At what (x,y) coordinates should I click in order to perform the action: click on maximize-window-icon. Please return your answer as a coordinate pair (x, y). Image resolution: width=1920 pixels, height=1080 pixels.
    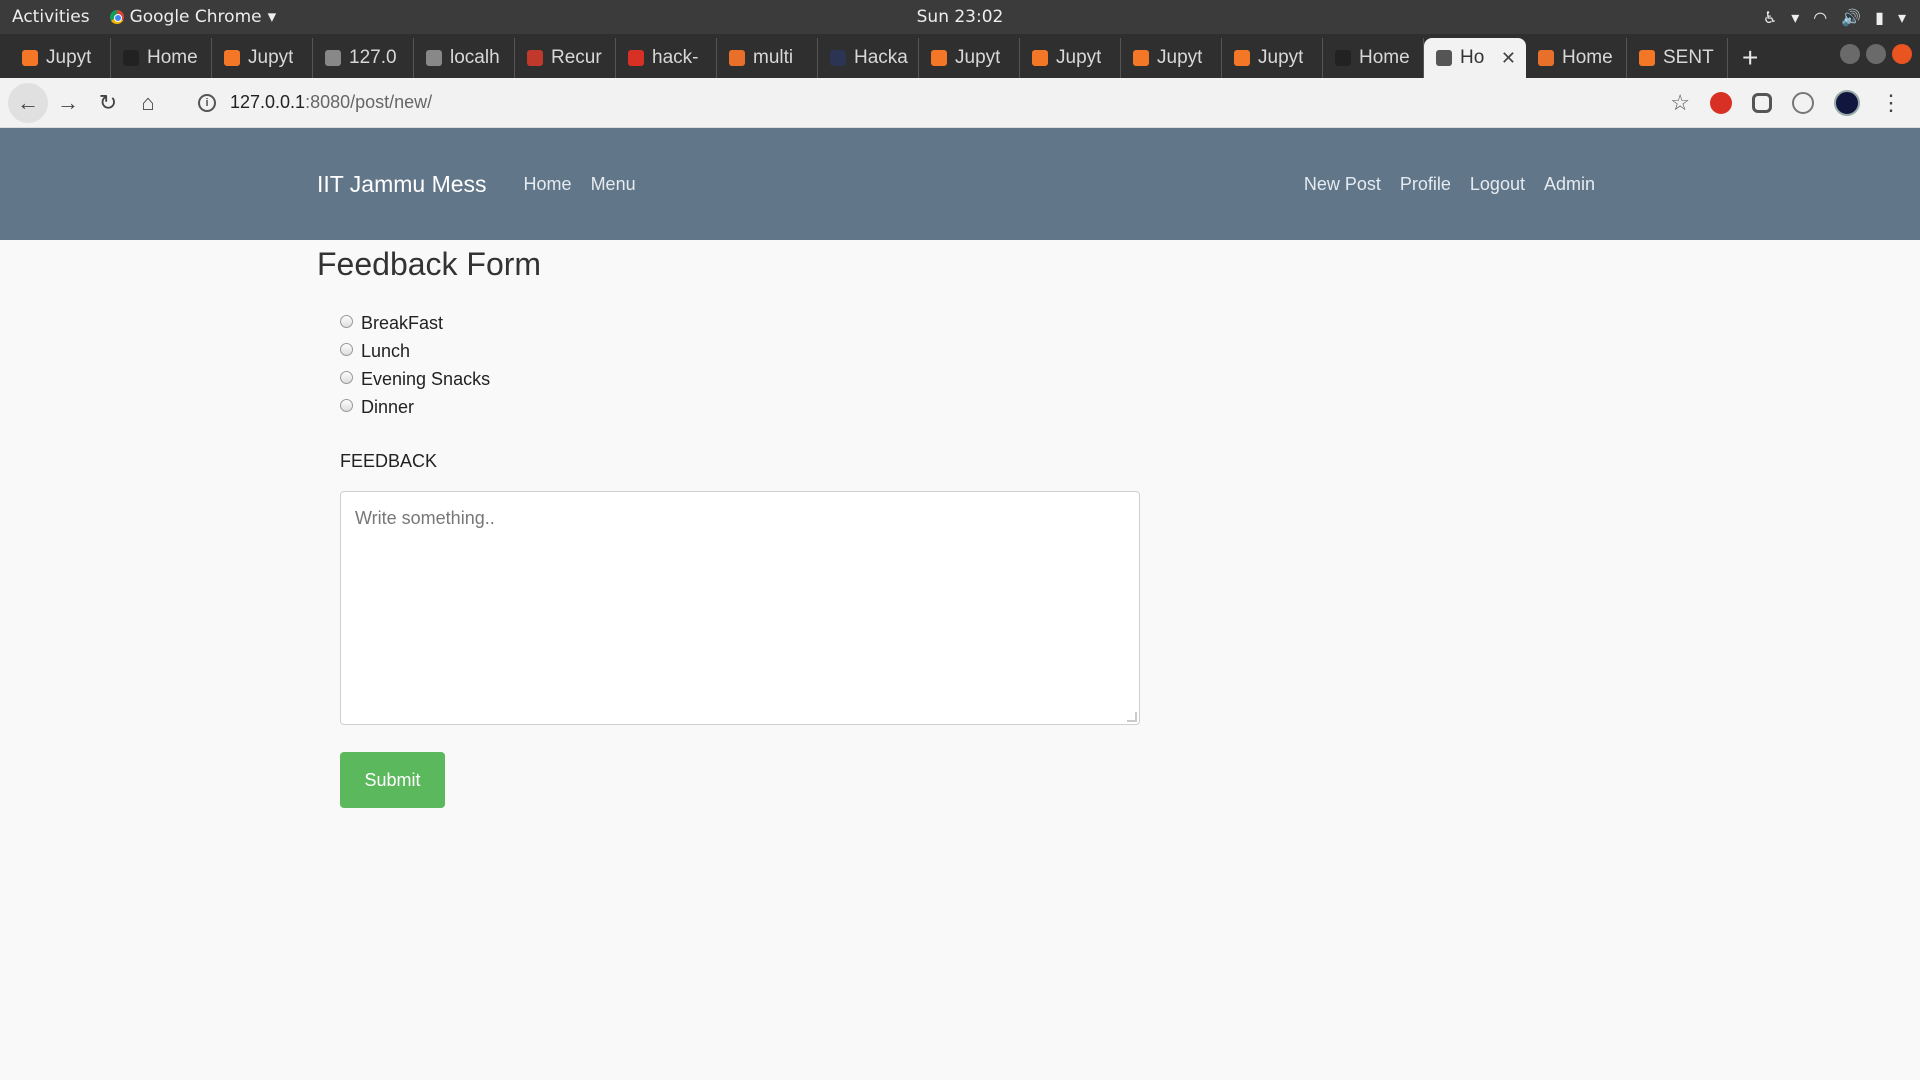
    Looking at the image, I should click on (1876, 54).